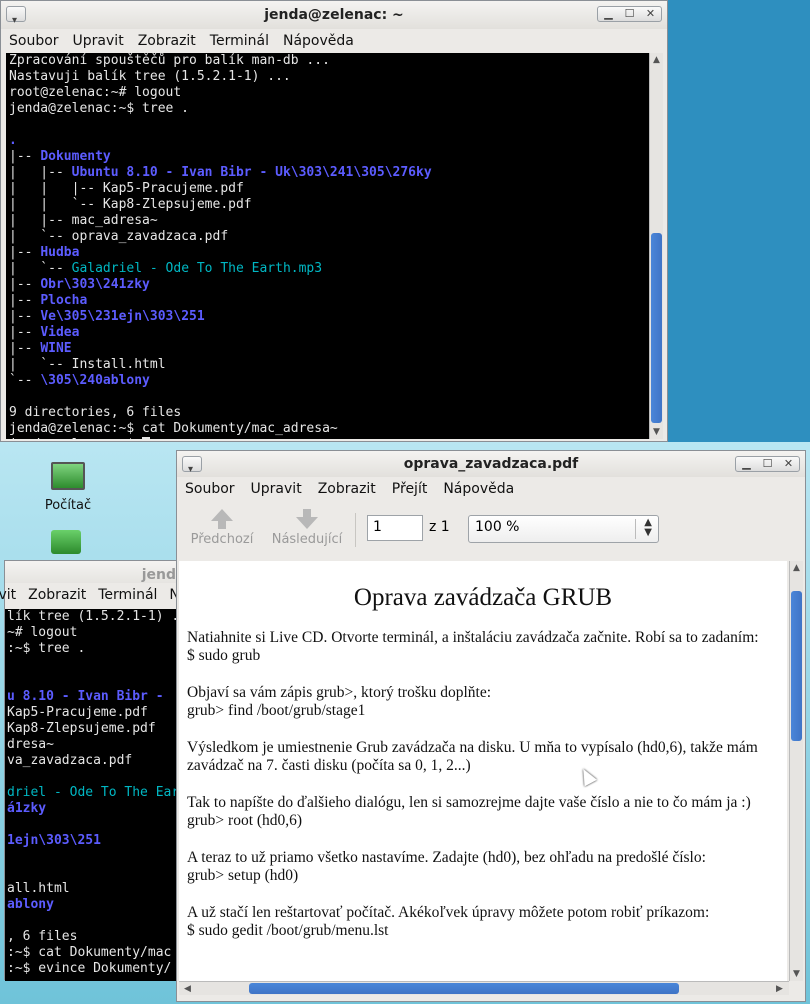 This screenshot has width=810, height=1004. Describe the element at coordinates (563, 529) in the screenshot. I see `zoom-select: 100 % ▲ ▼` at that location.